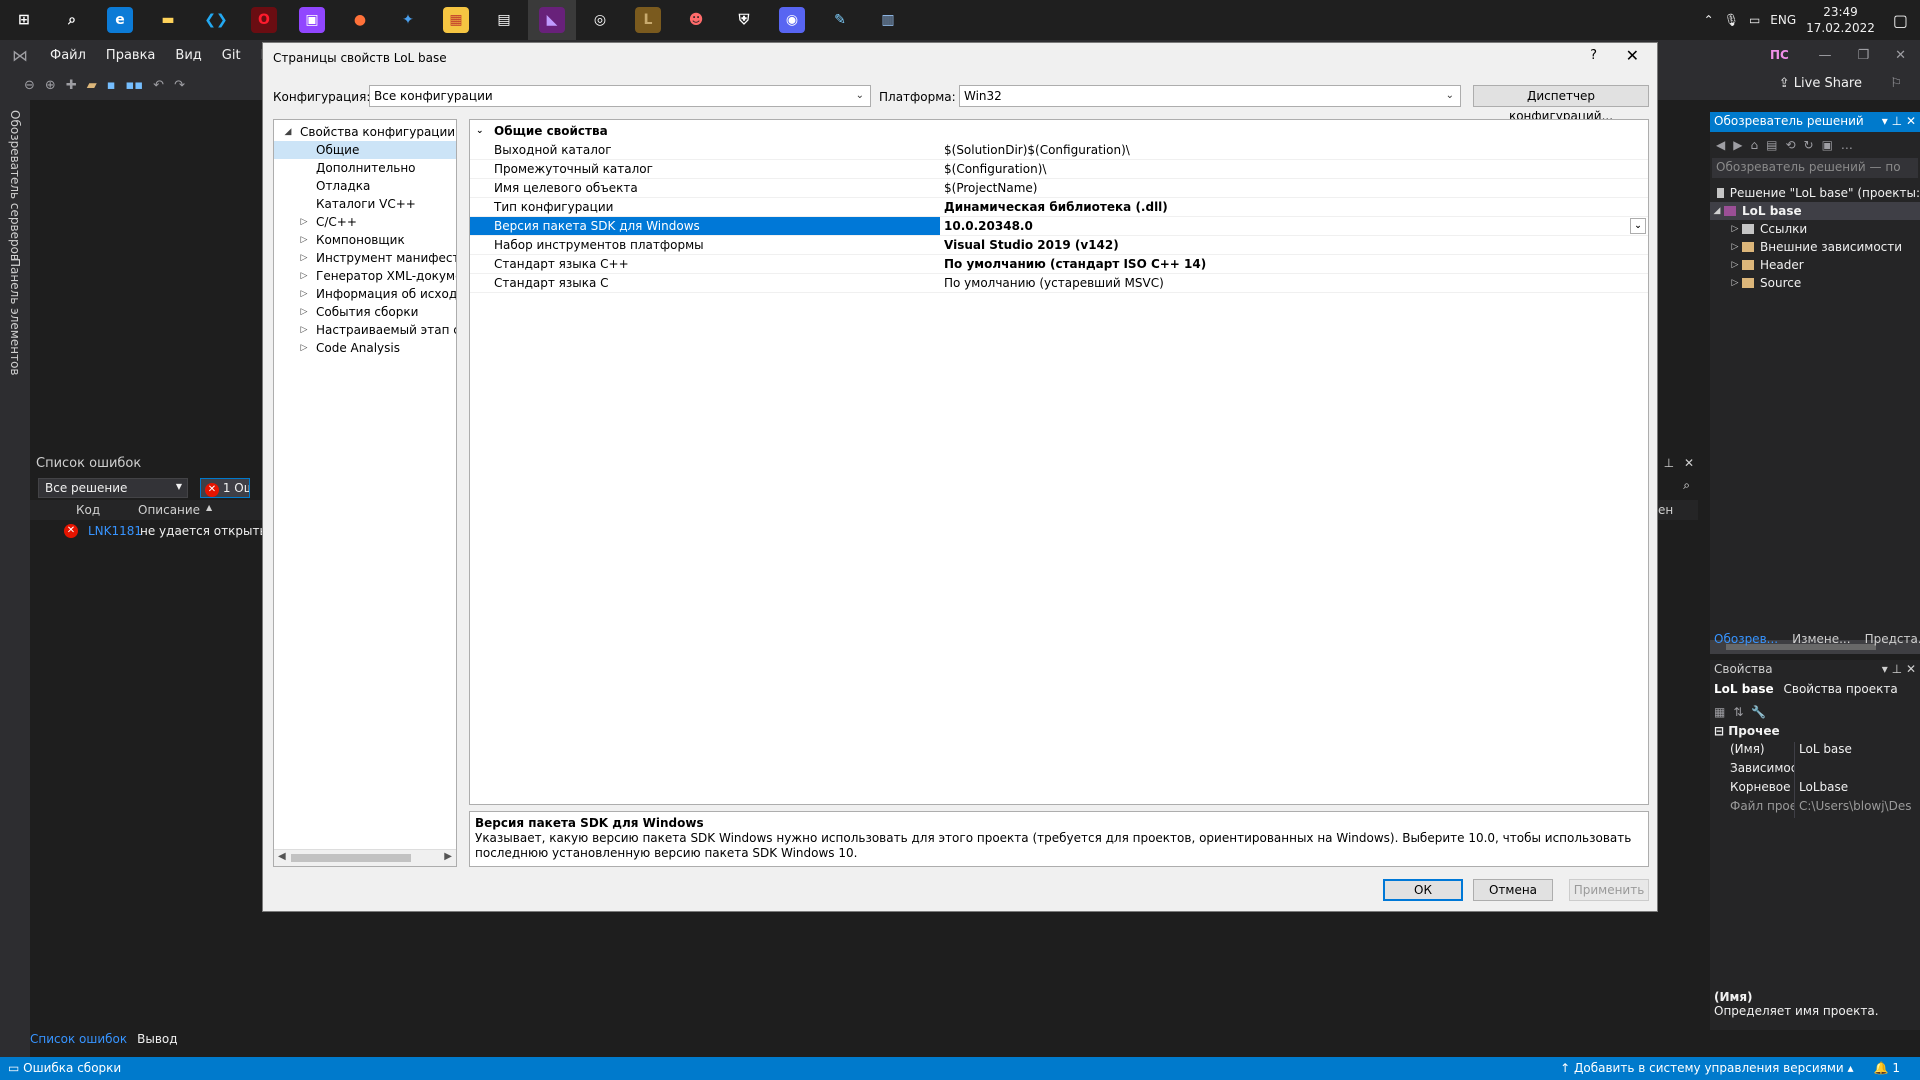  What do you see at coordinates (1815, 770) in the screenshot?
I see `property-row: Зависимости` at bounding box center [1815, 770].